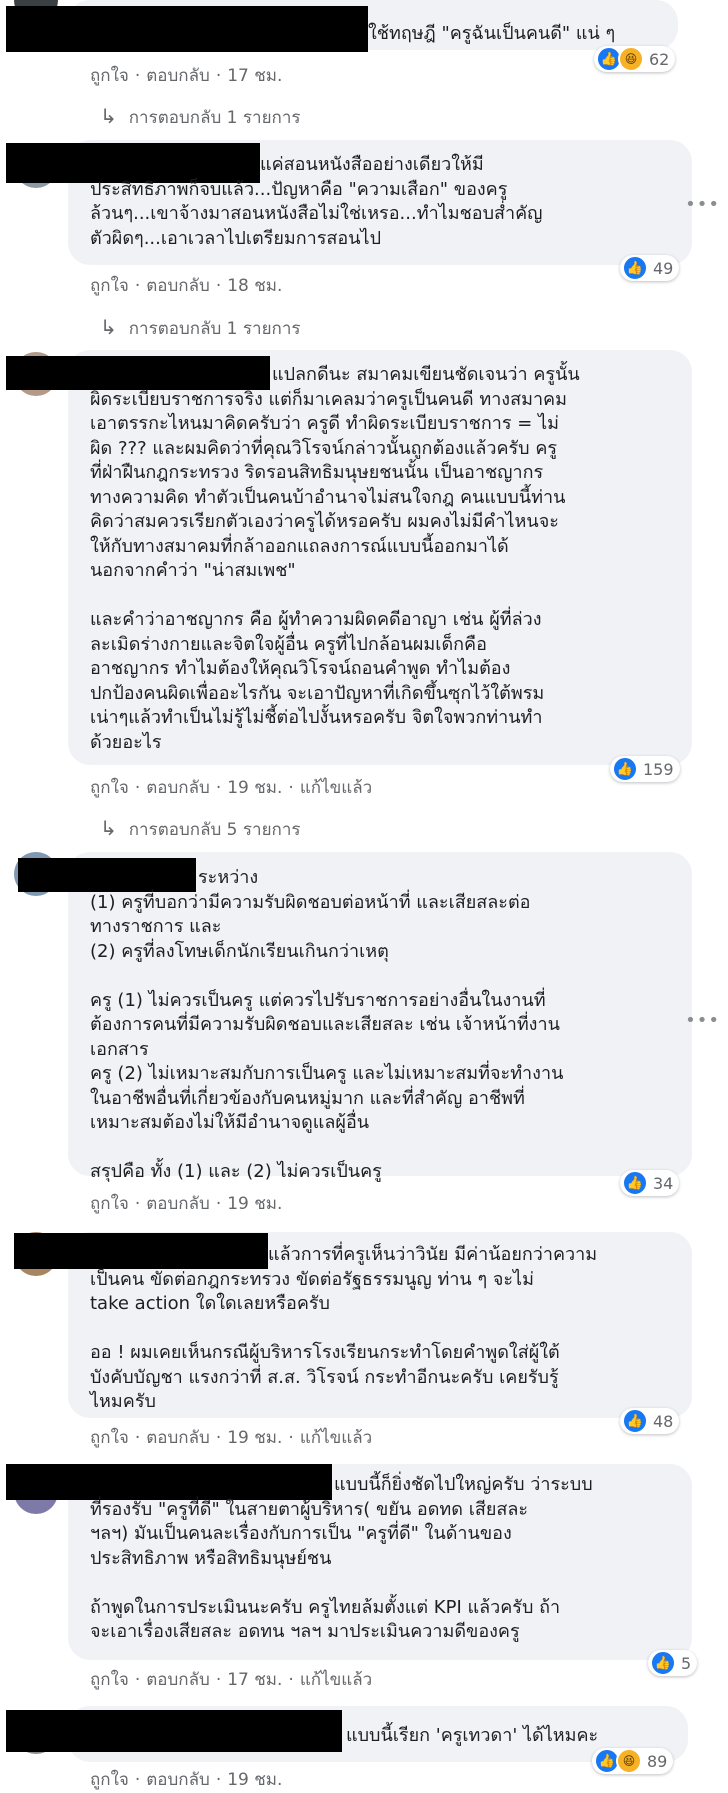  I want to click on reaction-summary: 👍 😆 62, so click(635, 59).